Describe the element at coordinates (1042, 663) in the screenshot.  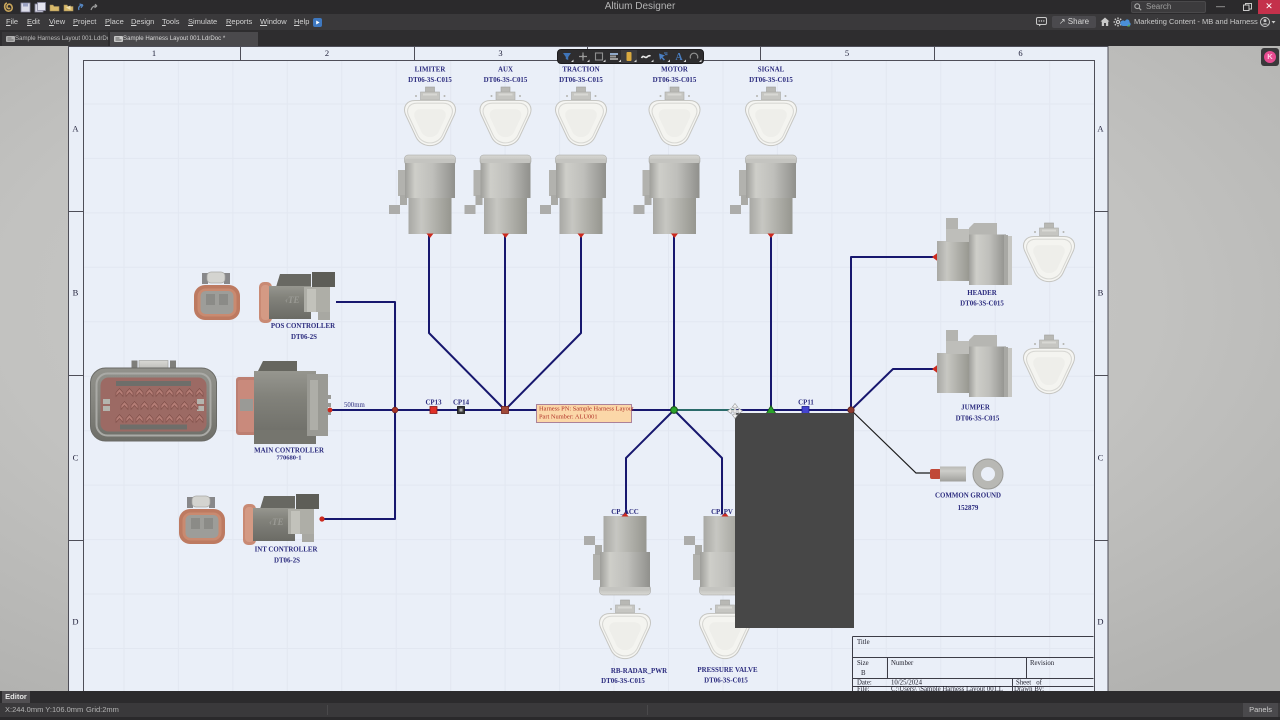
I see `svg-text: Revision` at that location.